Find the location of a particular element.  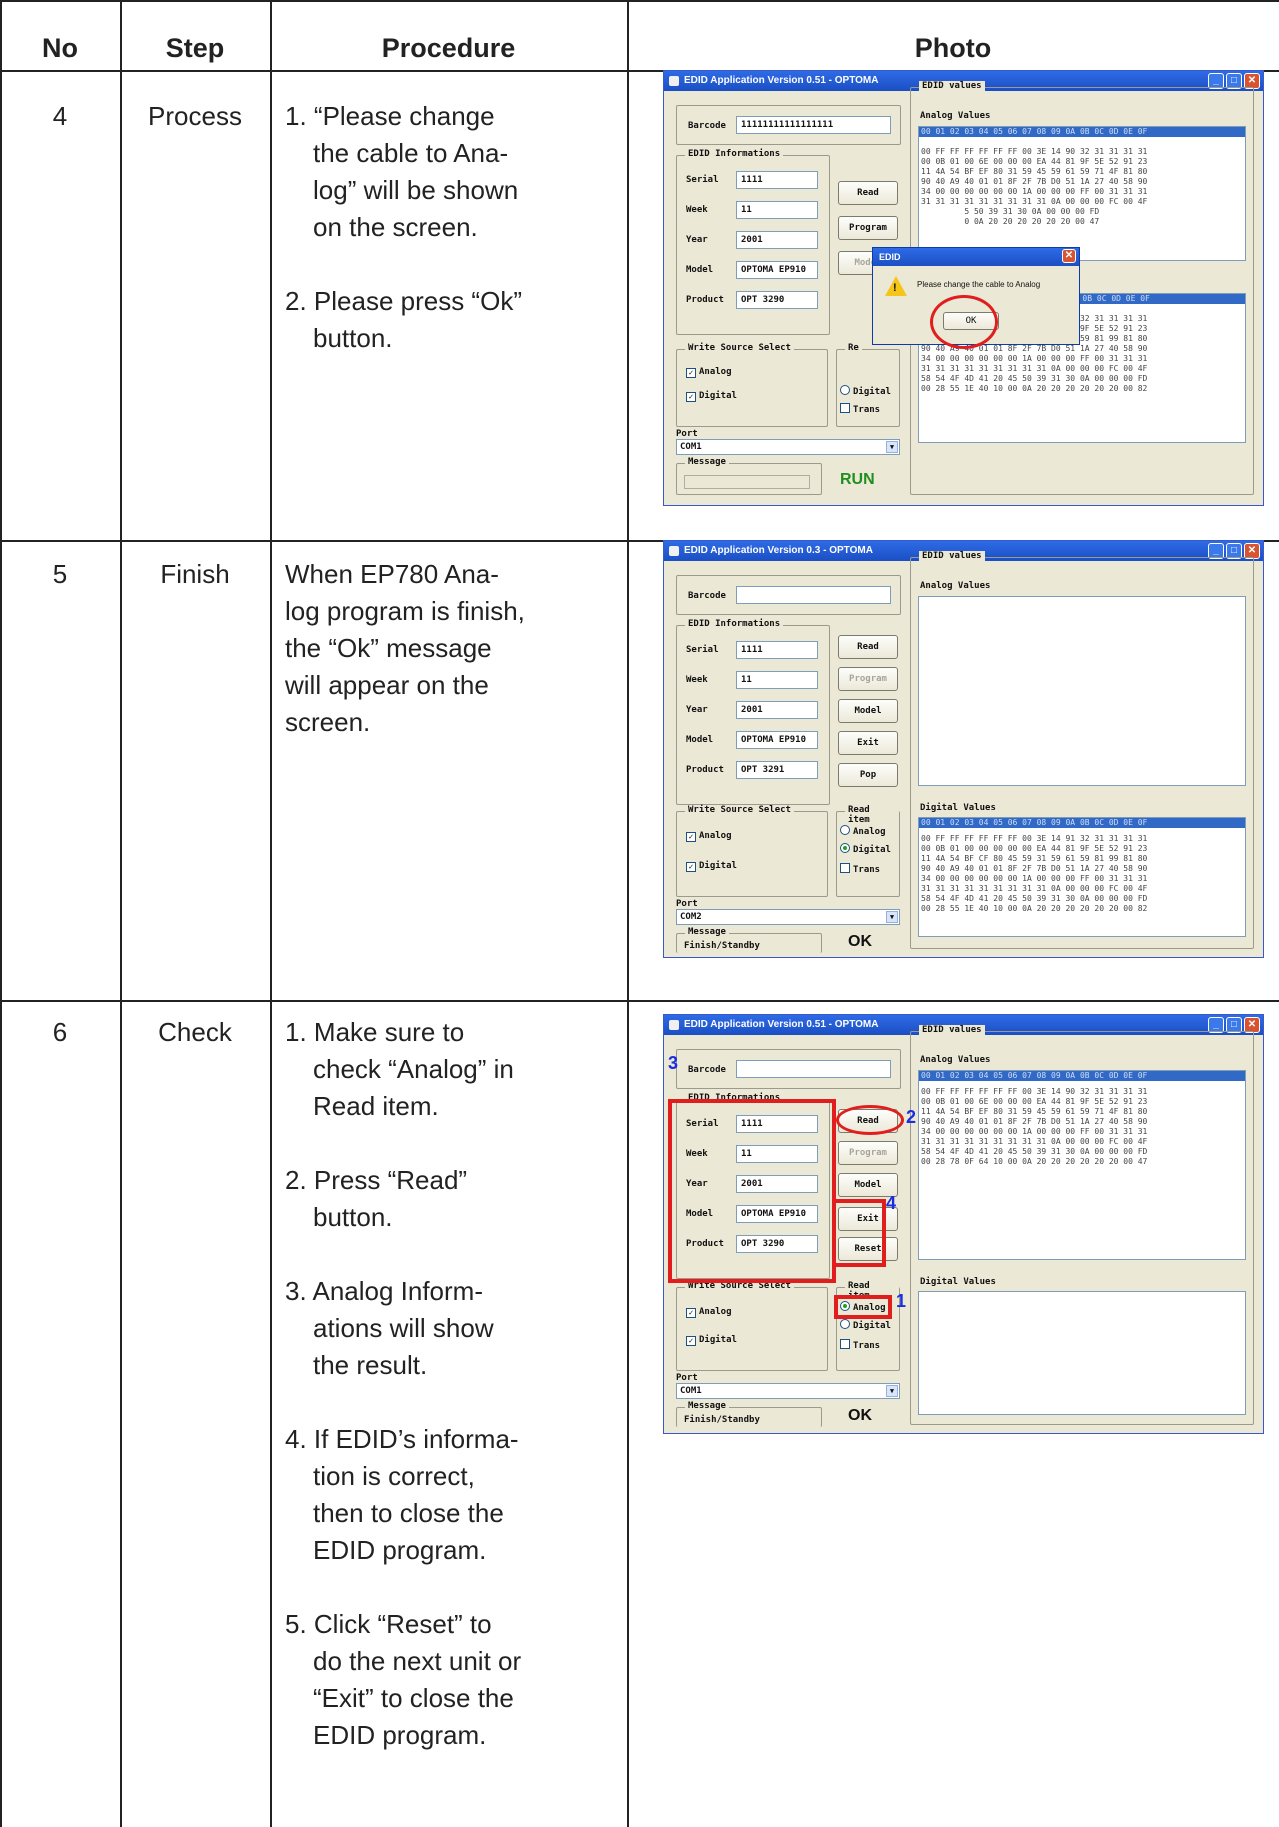

status-indicator: RUN is located at coordinates (857, 479).